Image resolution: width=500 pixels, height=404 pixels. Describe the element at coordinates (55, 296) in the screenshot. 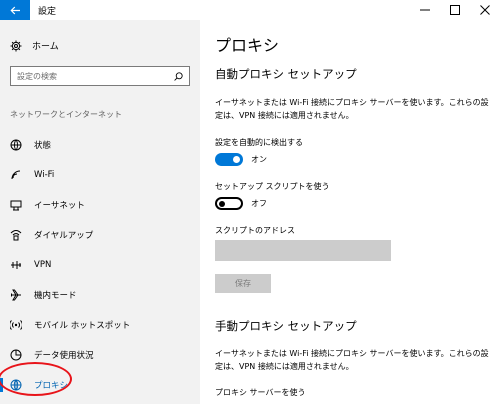

I see `sidebar-item-label: 機内モード` at that location.